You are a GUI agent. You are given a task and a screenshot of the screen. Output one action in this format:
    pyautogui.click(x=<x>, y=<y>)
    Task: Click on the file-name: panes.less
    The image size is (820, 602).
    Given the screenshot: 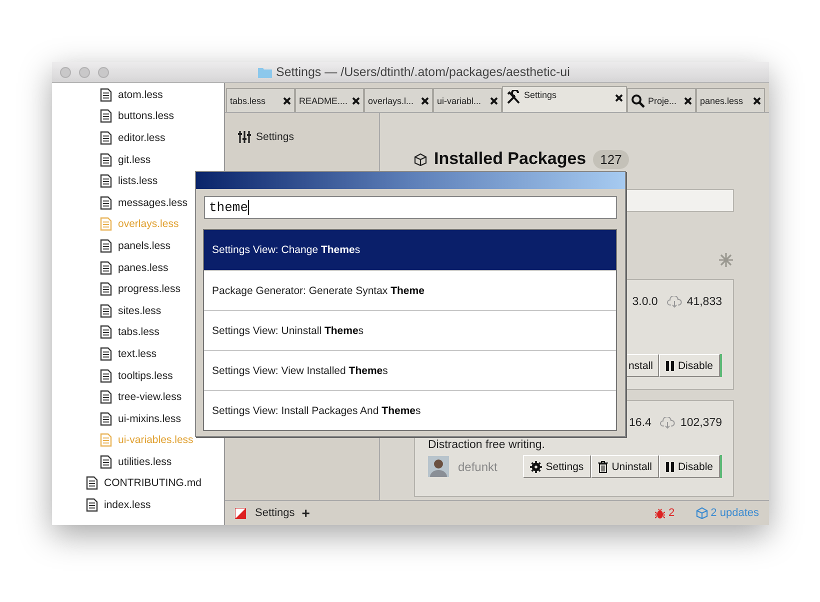 What is the action you would take?
    pyautogui.click(x=143, y=268)
    